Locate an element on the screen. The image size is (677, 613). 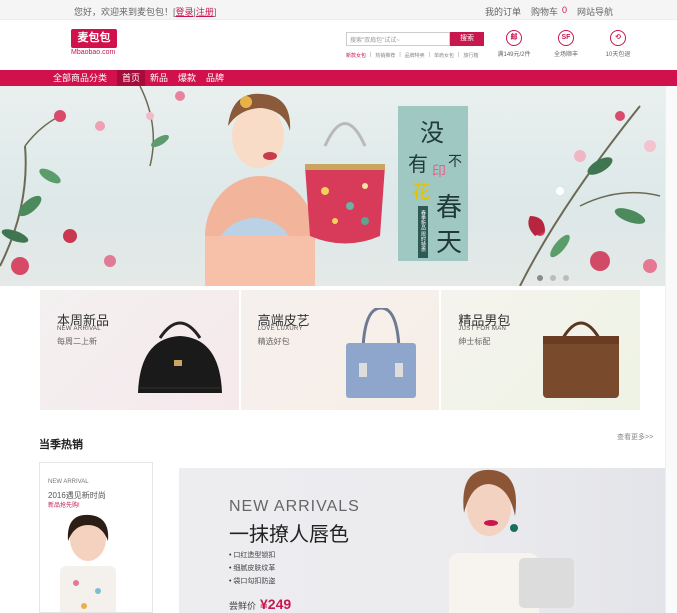
cart-count: 0 is located at coordinates (564, 10).